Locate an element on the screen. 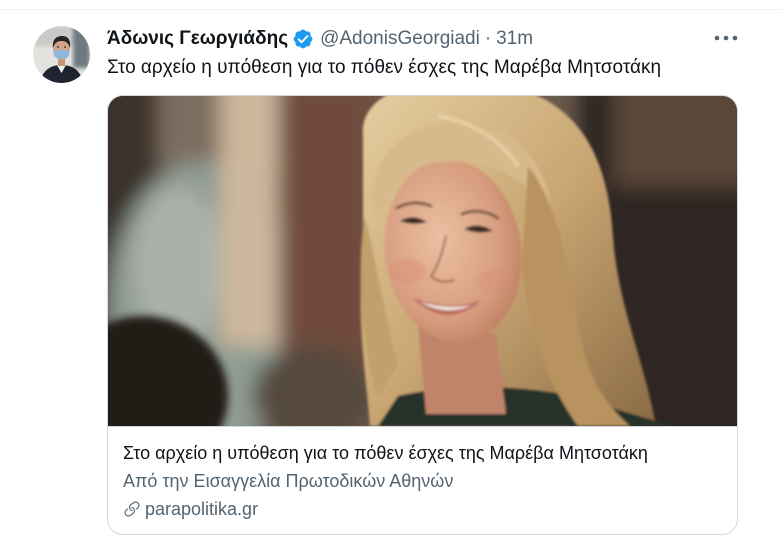  tweet-timestamp: 31m is located at coordinates (514, 39).